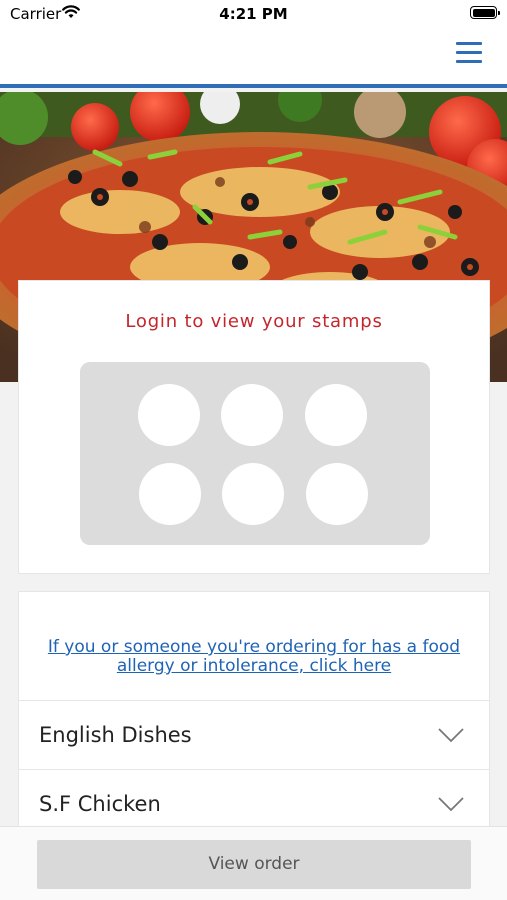  I want to click on status-bar: Carrier 4:21 PM, so click(253, 14).